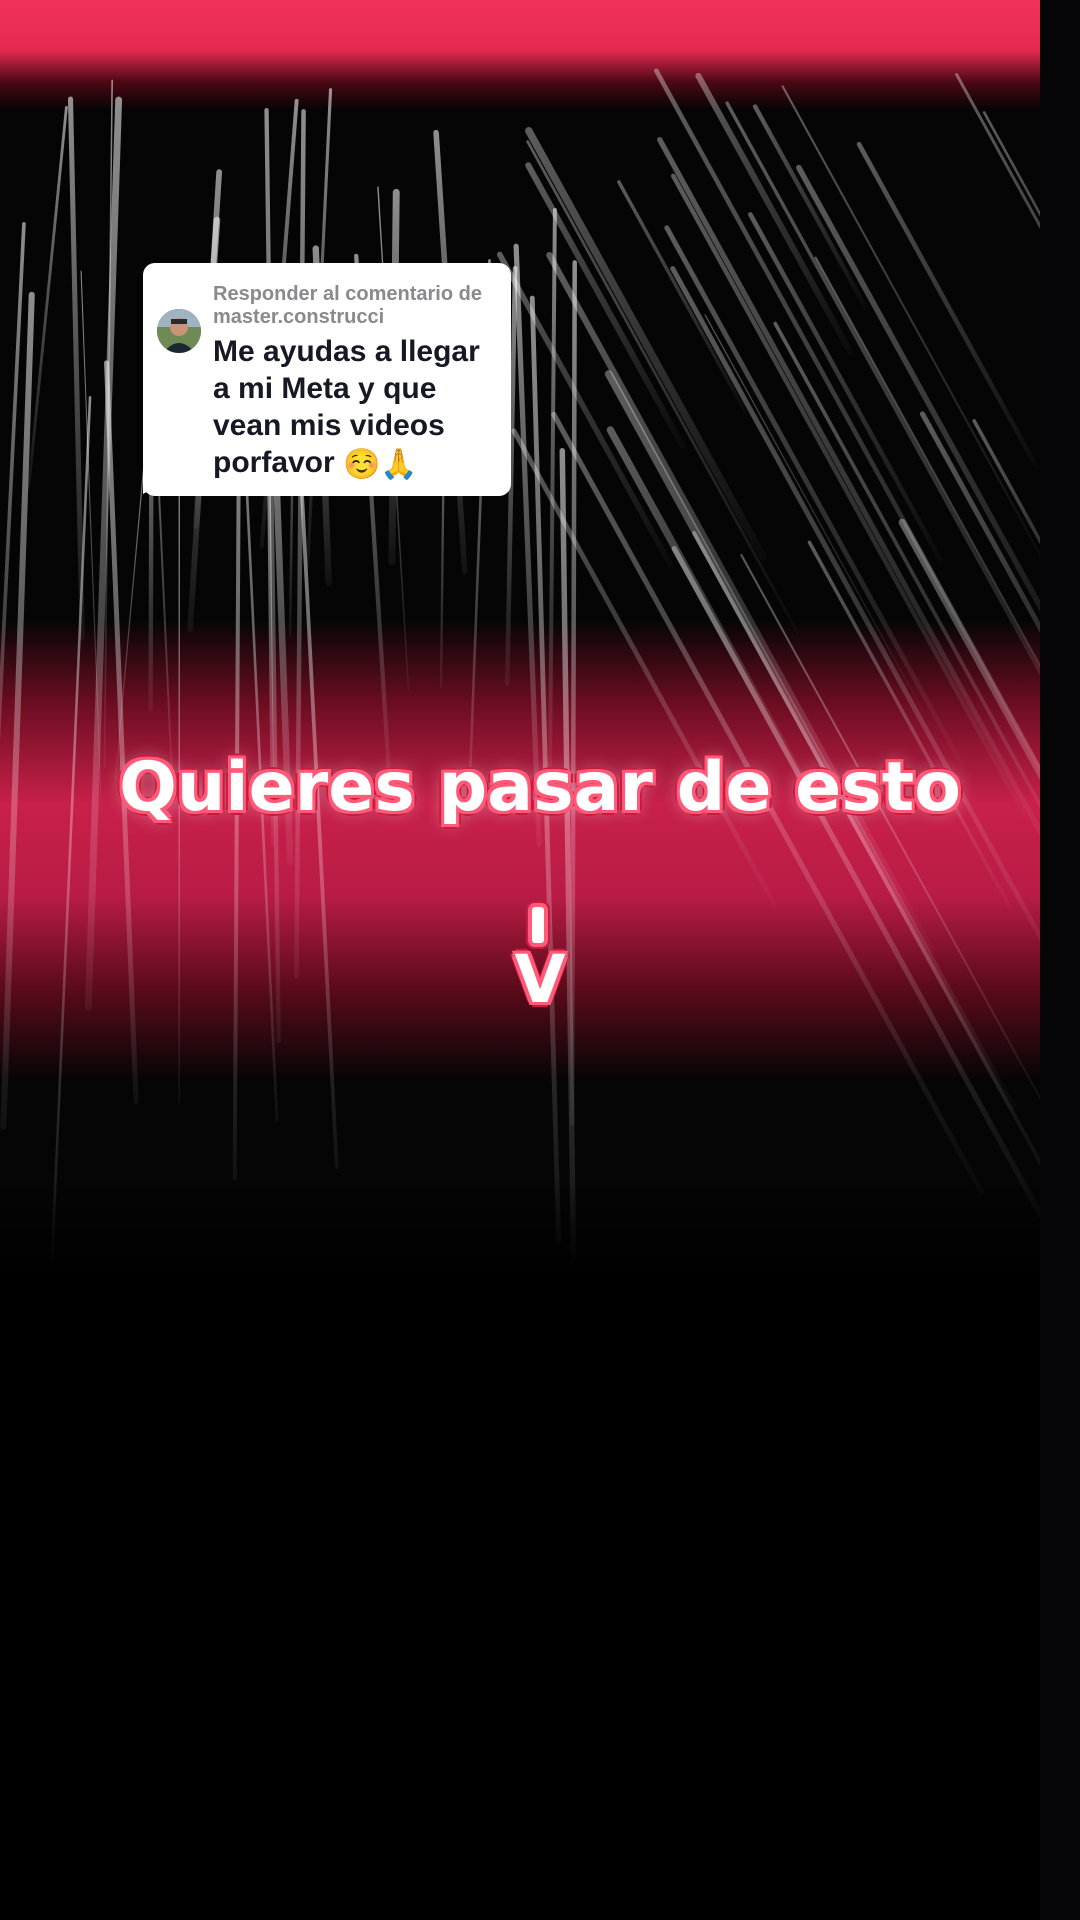 This screenshot has width=1080, height=1920. I want to click on bubble-tail, so click(155, 487).